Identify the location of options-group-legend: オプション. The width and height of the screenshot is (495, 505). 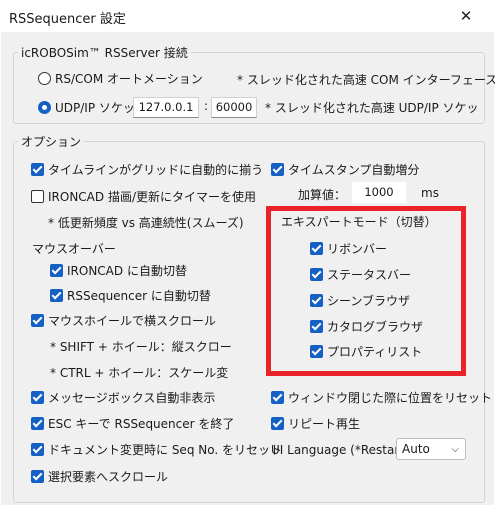
(51, 141).